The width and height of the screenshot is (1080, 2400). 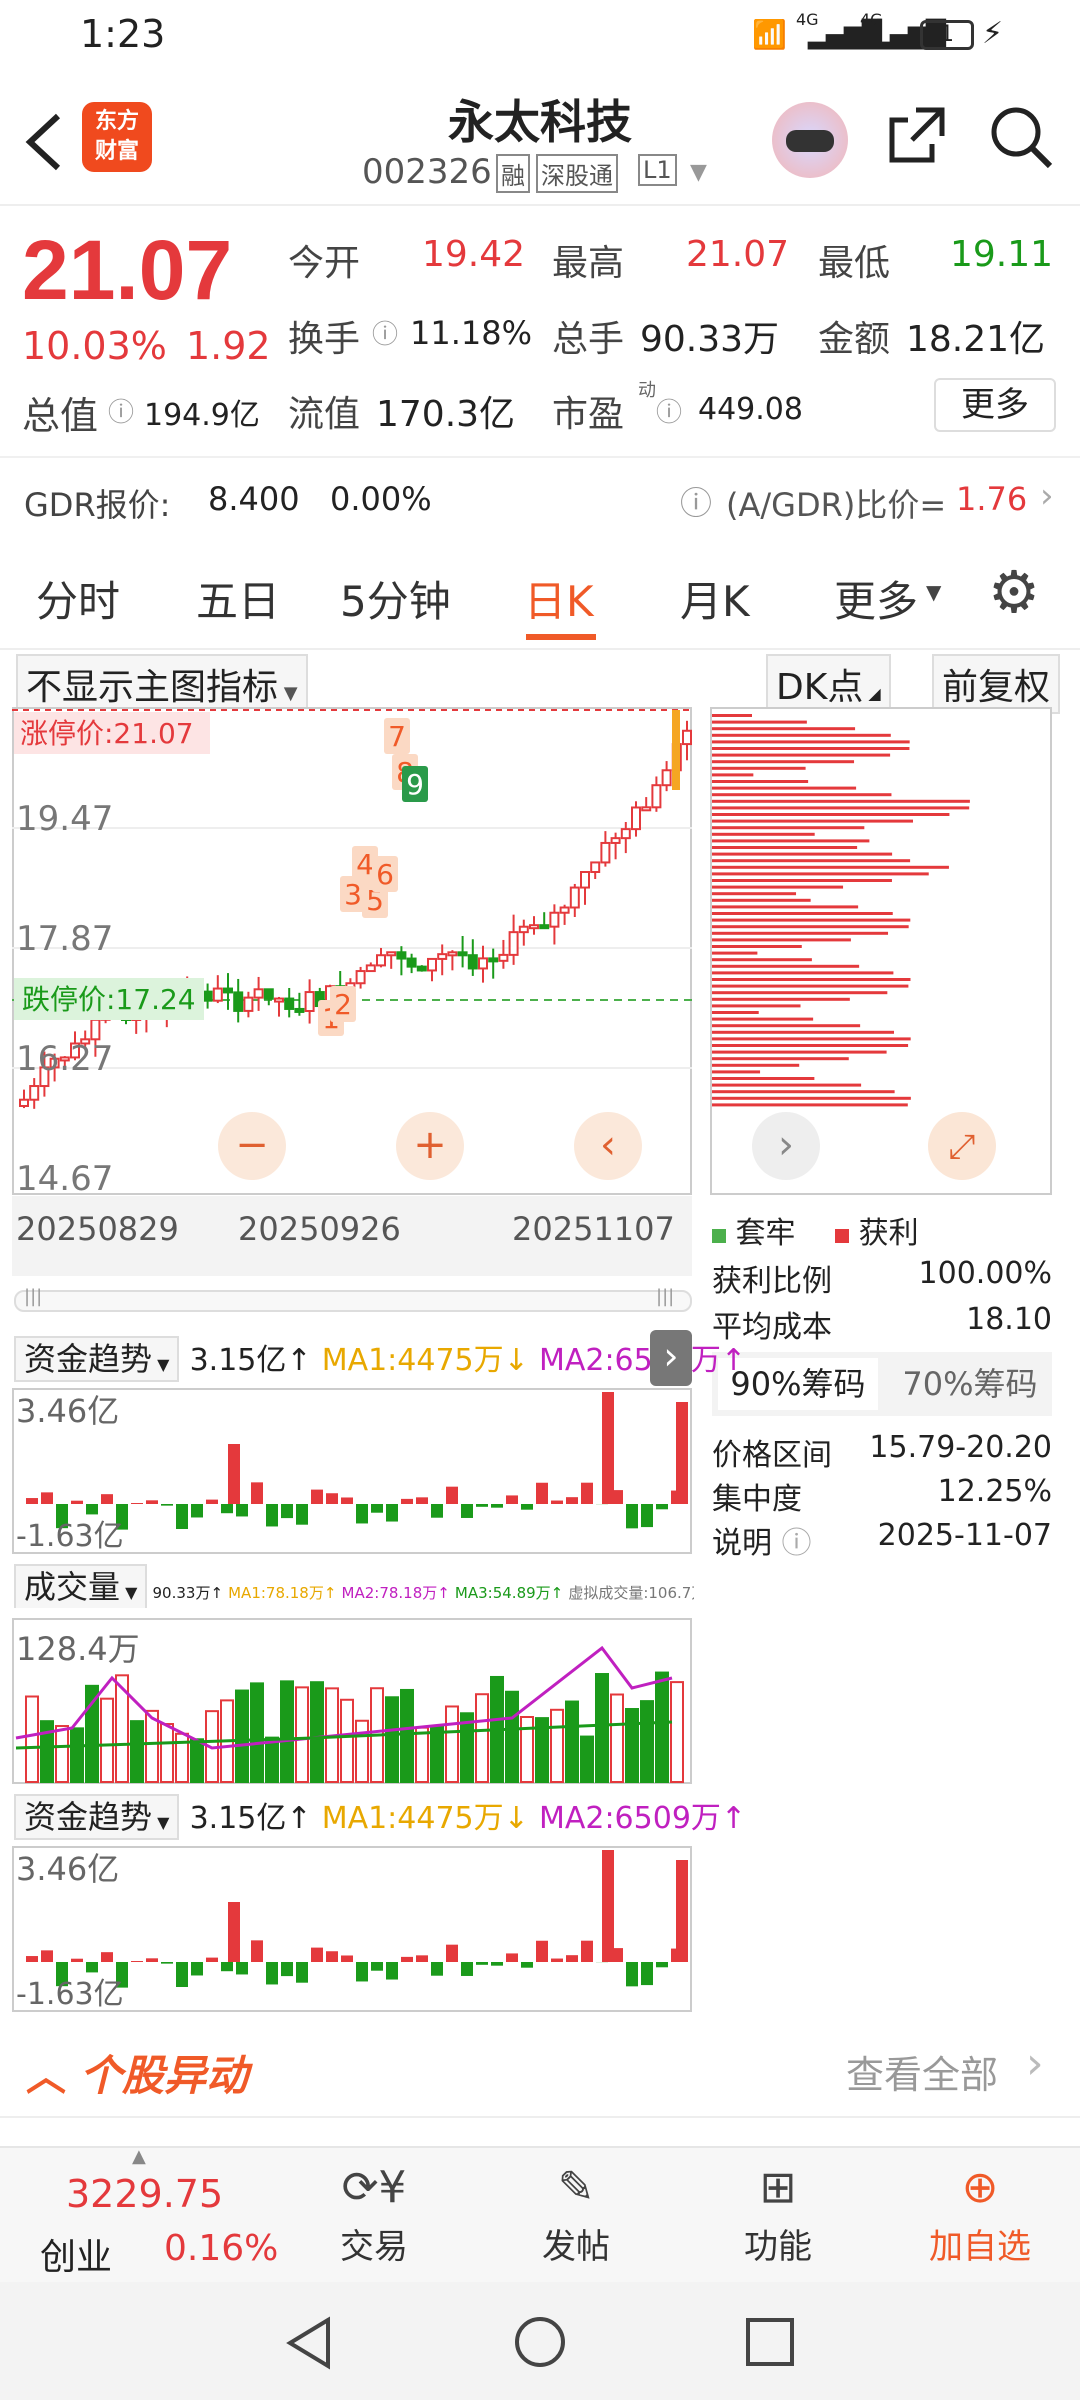 I want to click on add-circle-icon: ⊕, so click(x=980, y=2187).